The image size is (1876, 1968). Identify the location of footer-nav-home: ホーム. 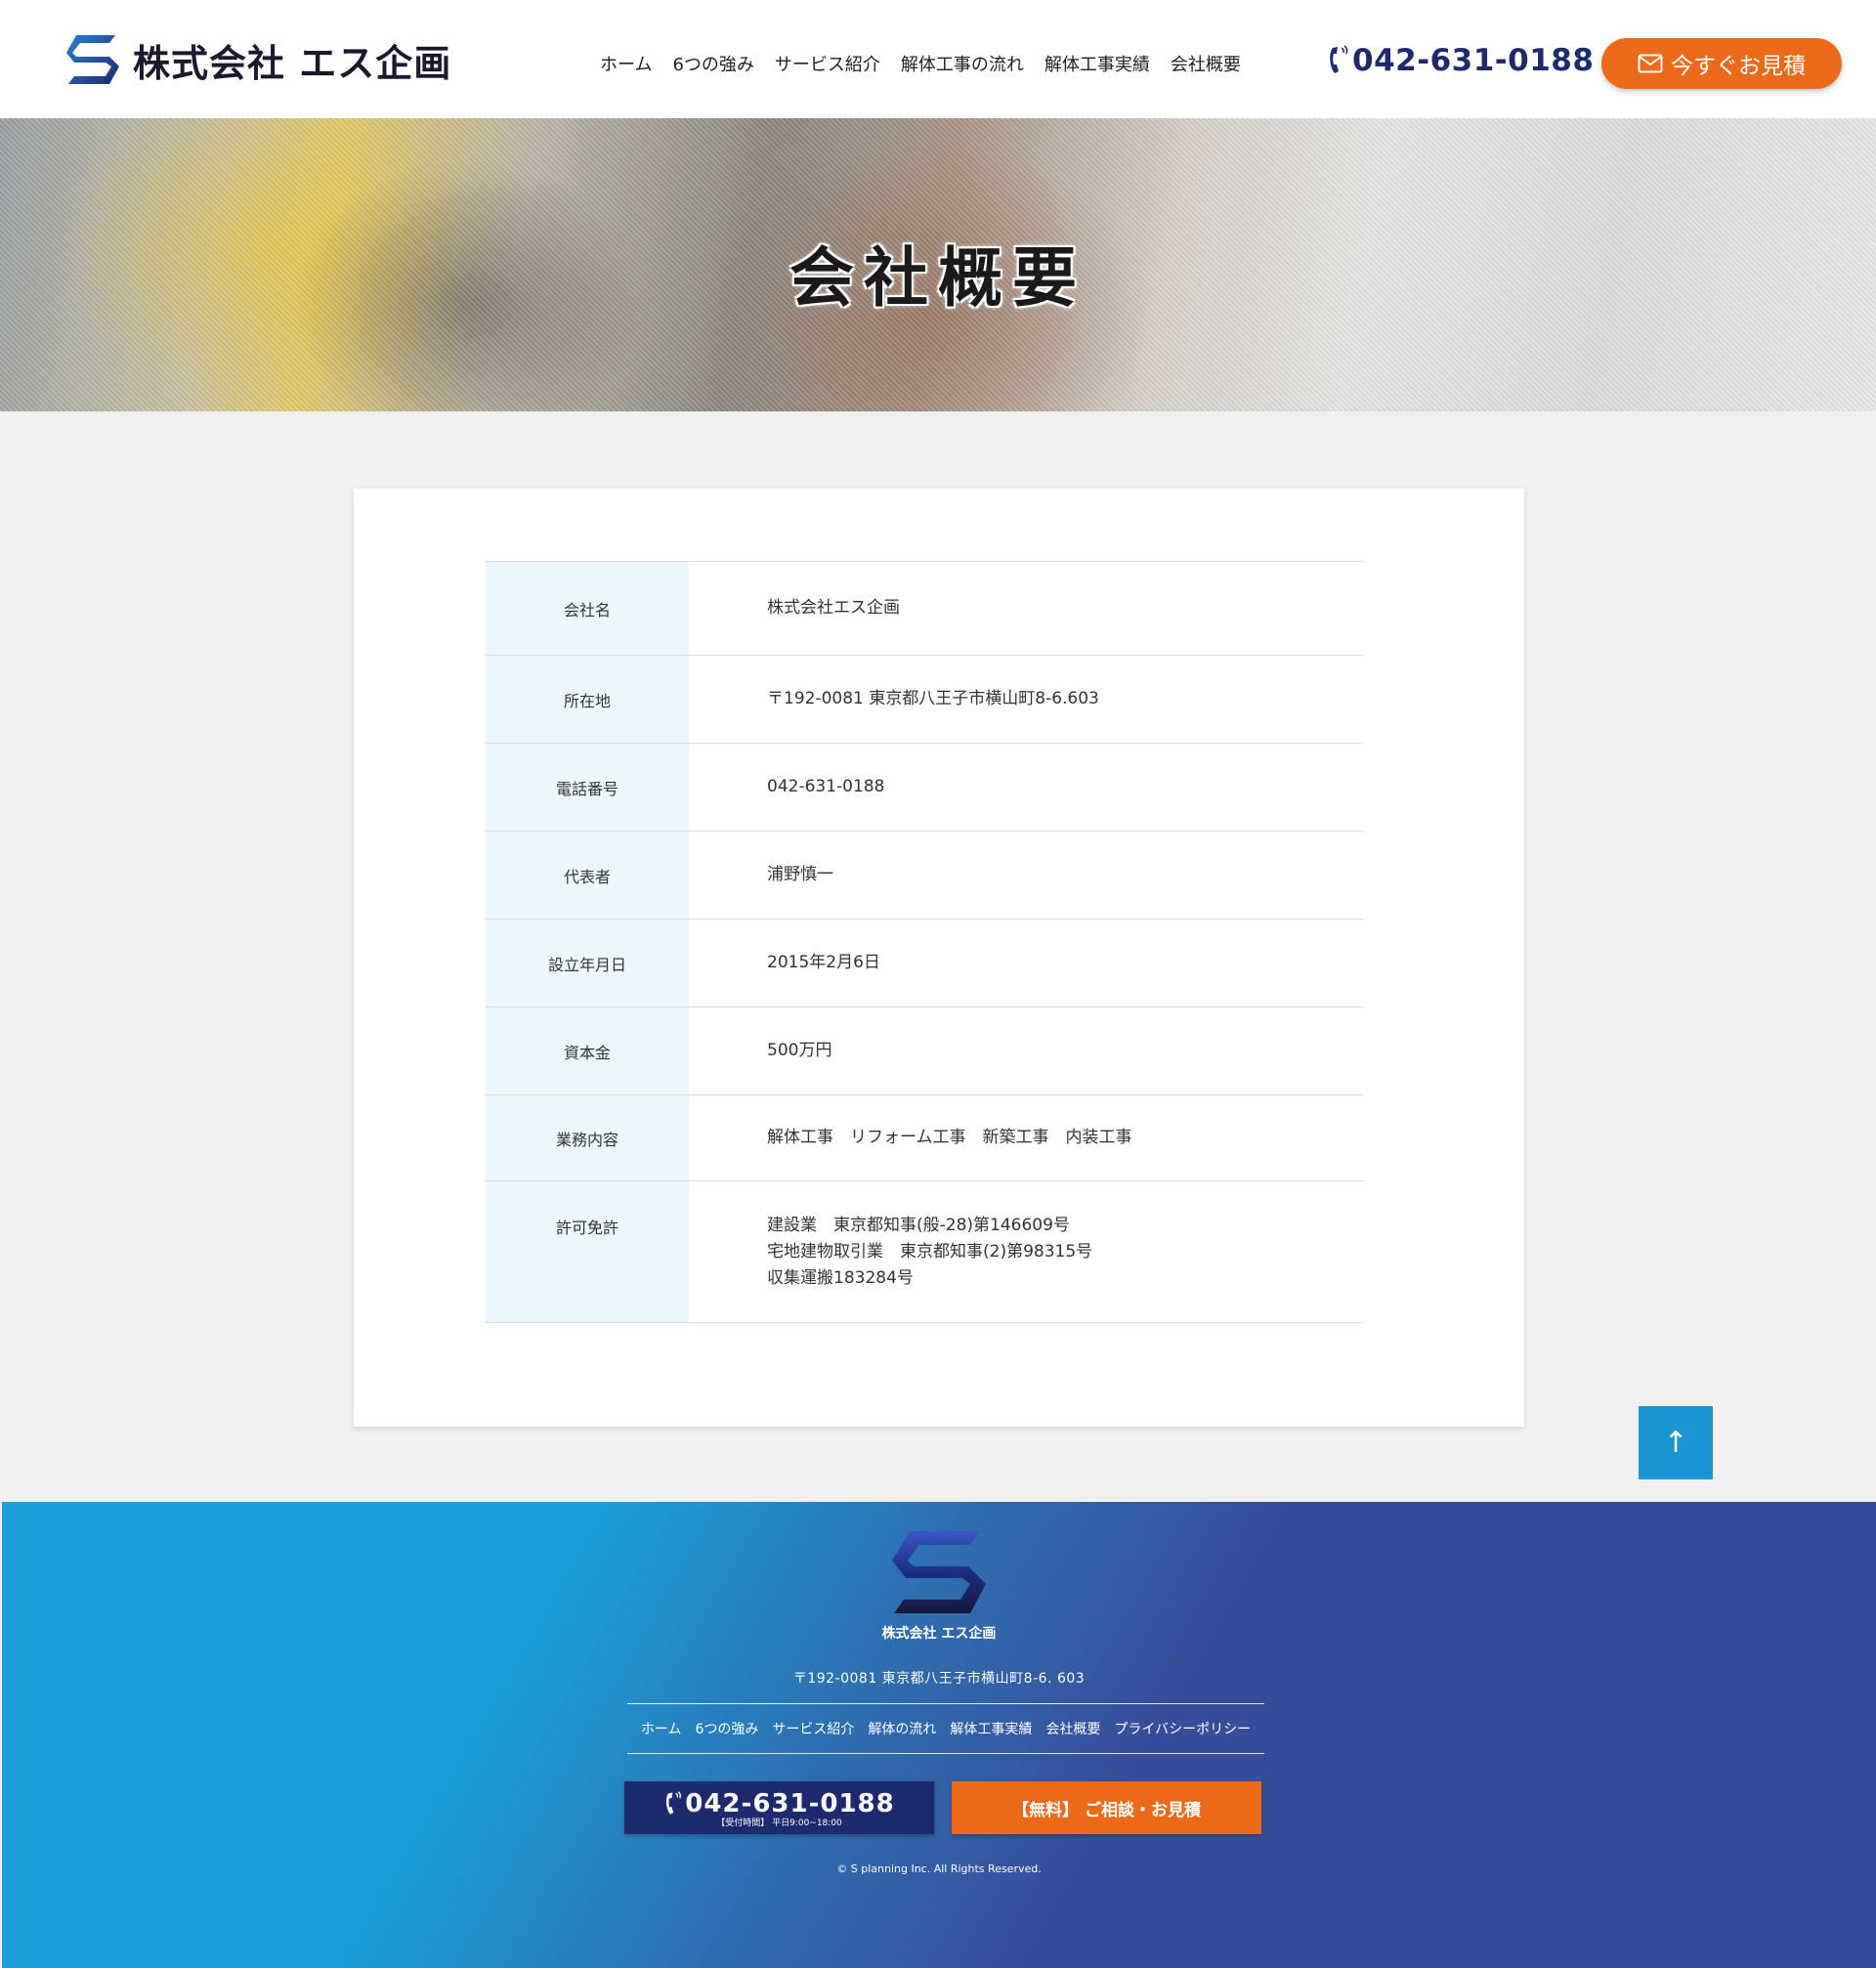
(661, 1728).